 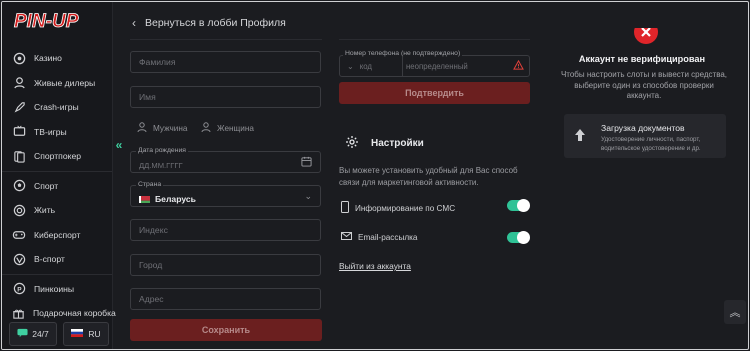 I want to click on casino-chip-icon, so click(x=19, y=58).